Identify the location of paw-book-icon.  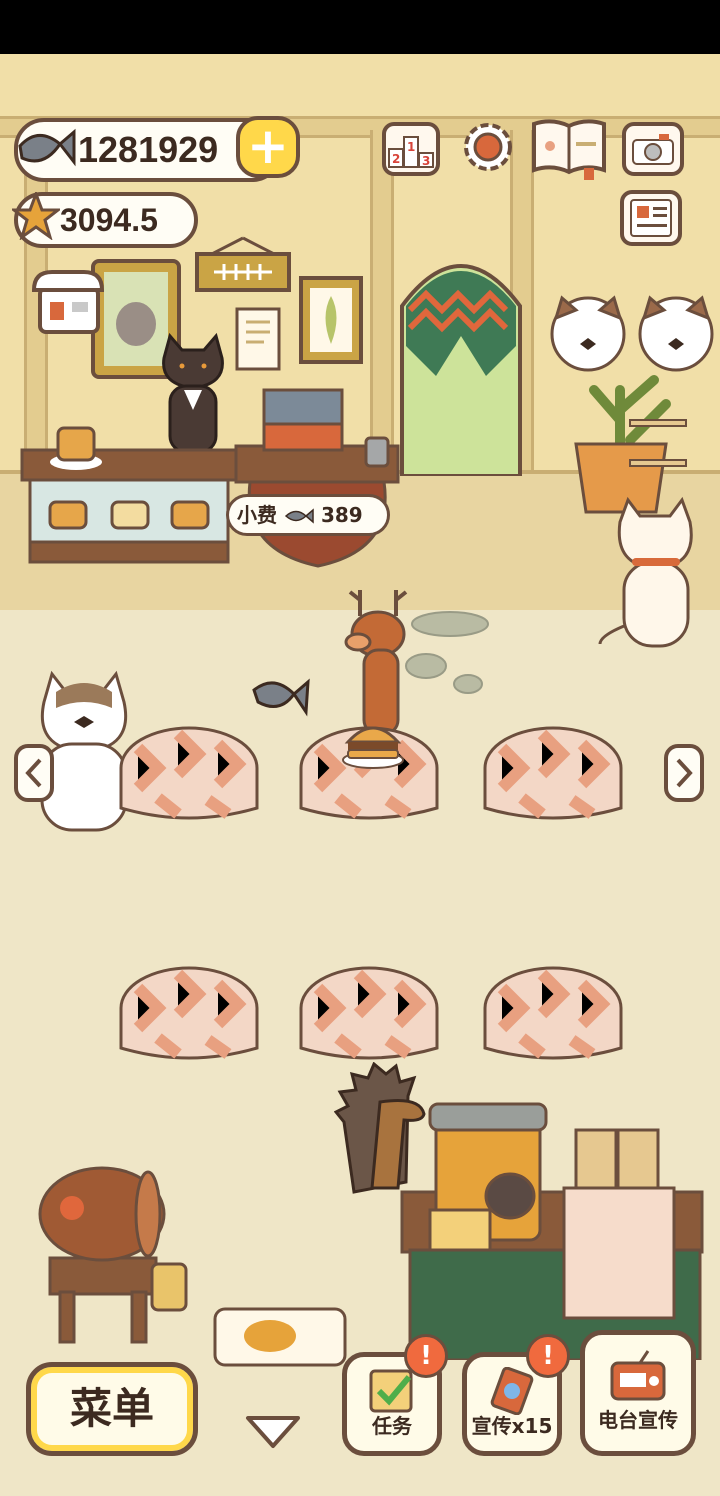
(569, 149).